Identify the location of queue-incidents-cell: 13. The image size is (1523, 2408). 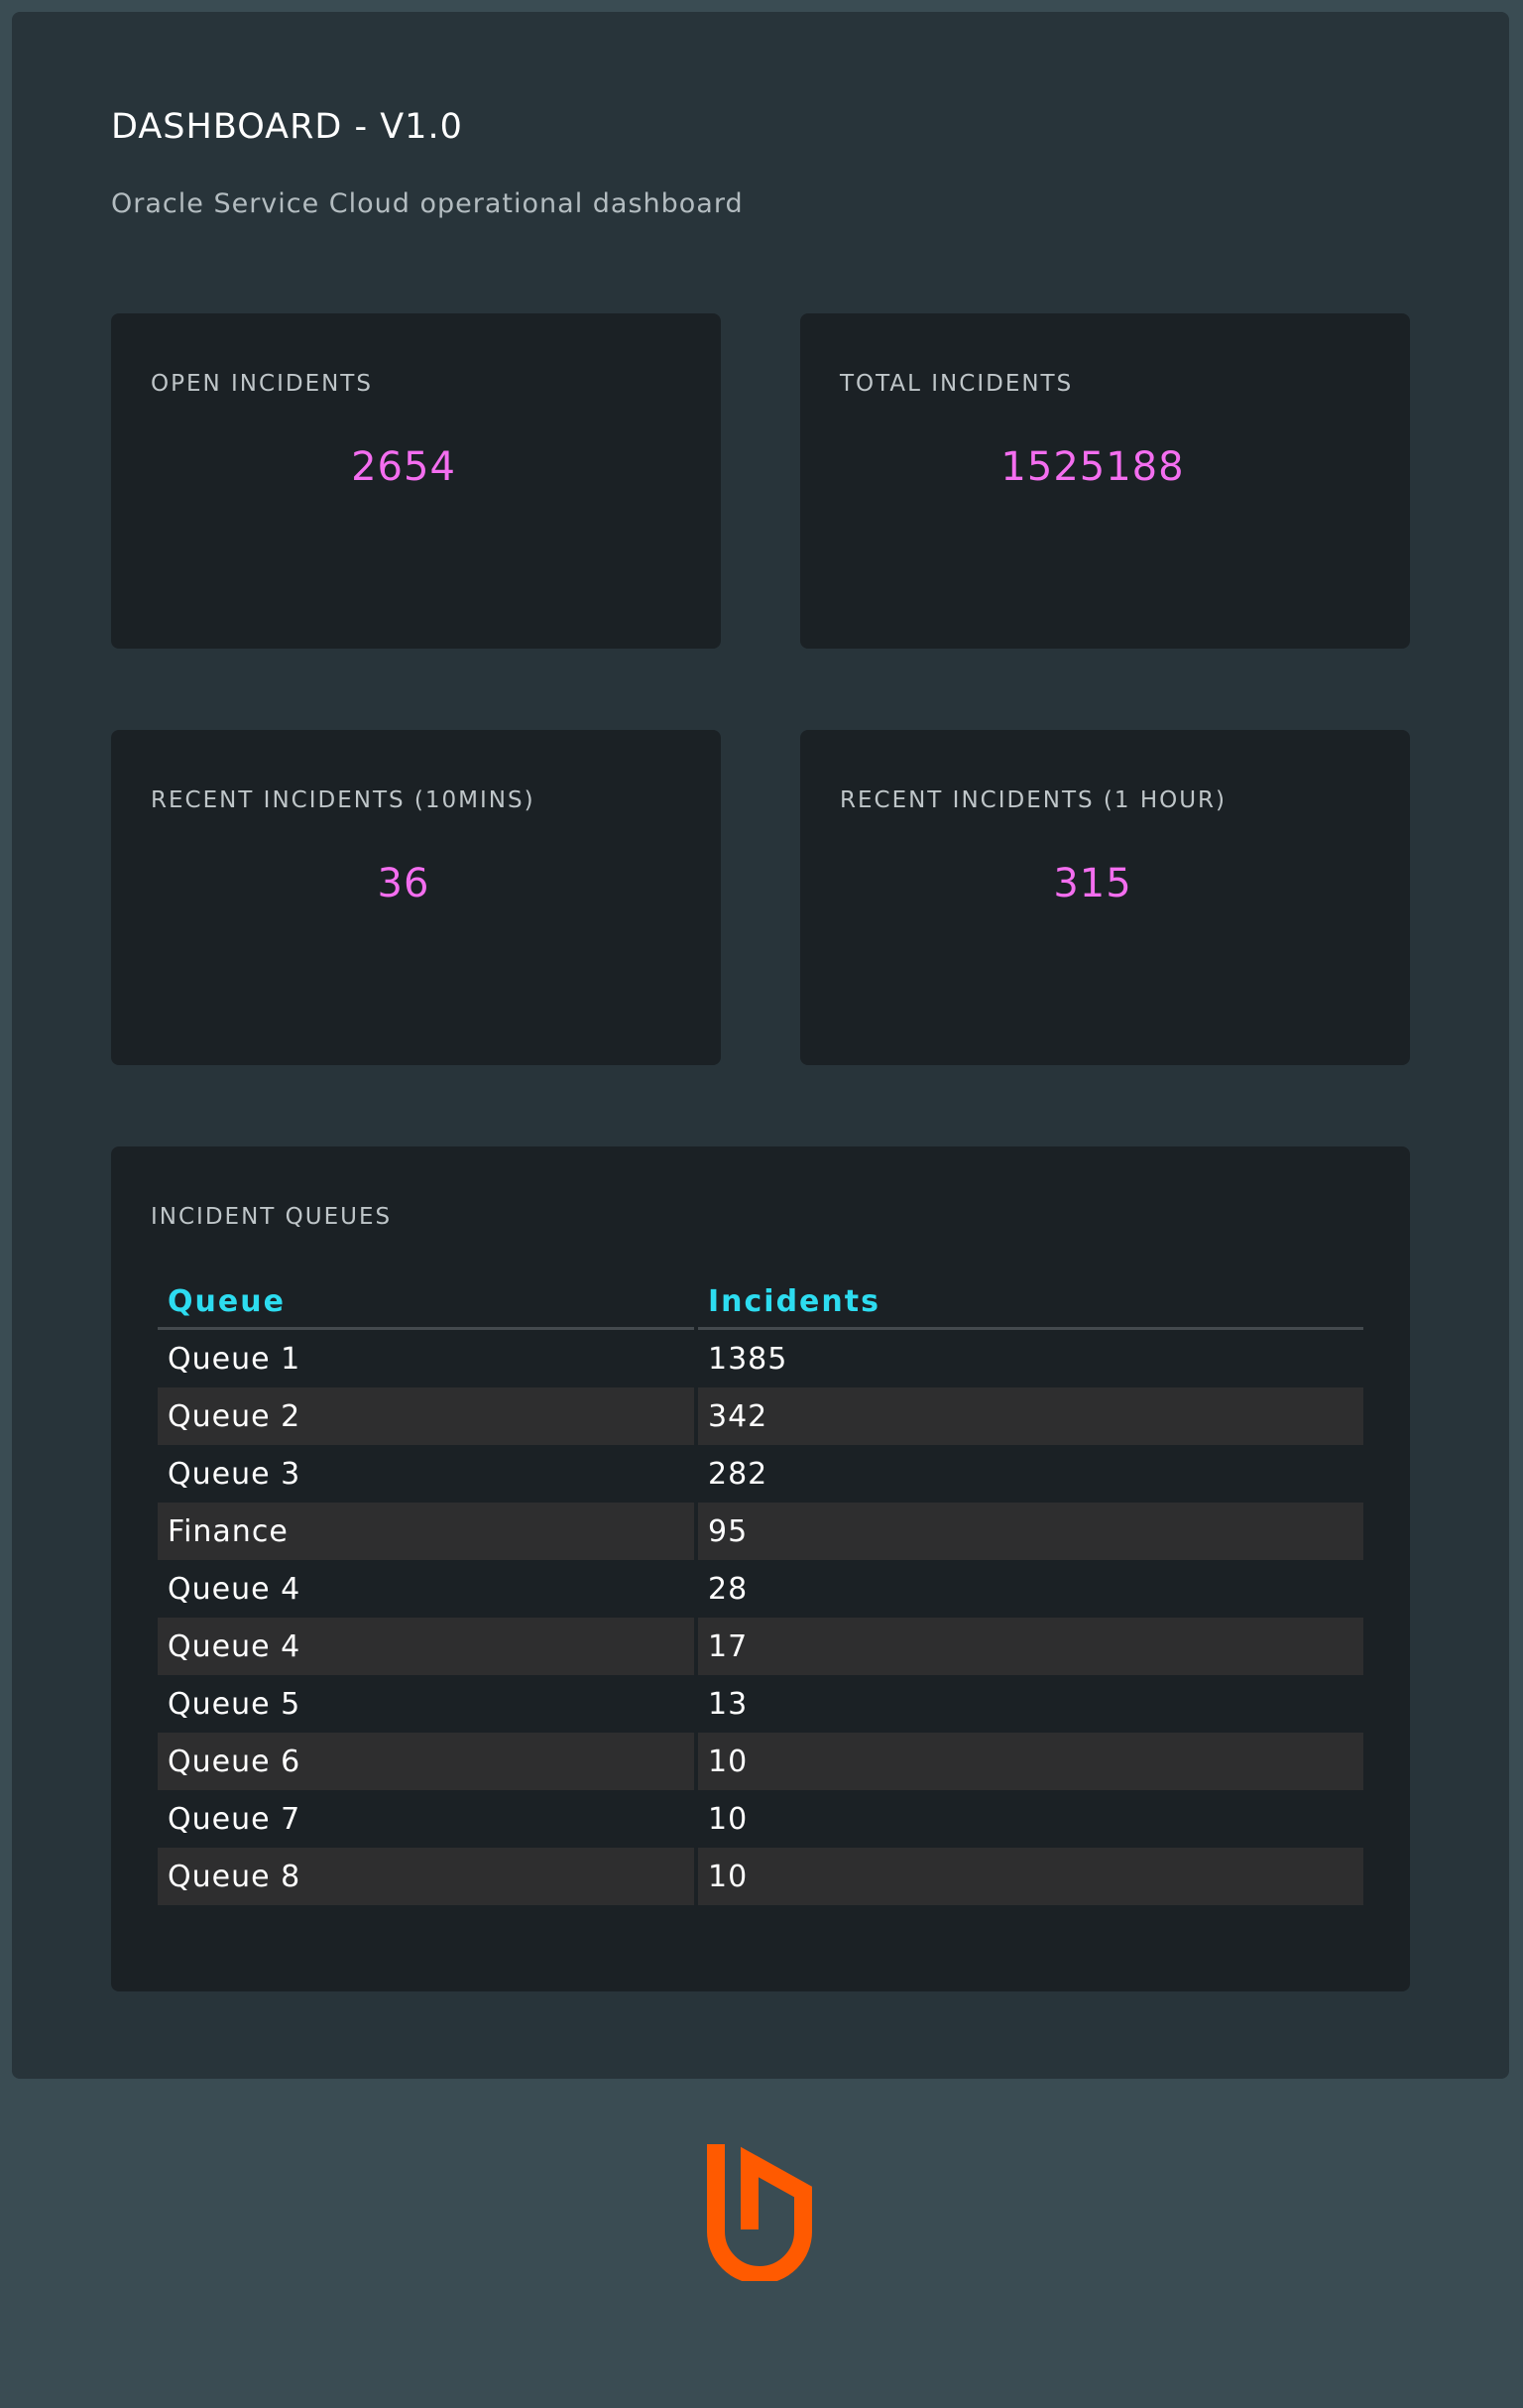
(728, 1704).